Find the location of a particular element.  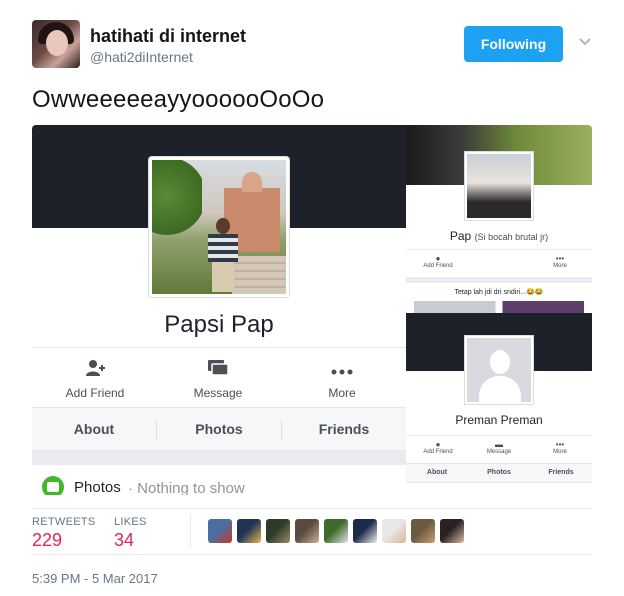

photos-icon is located at coordinates (53, 485).